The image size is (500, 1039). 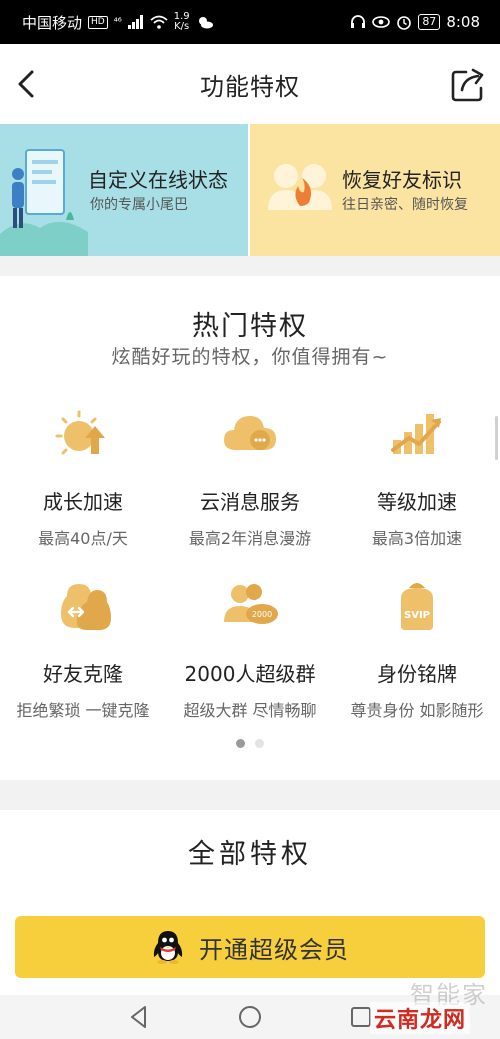 I want to click on privilege-desc: 最高2年消息漫游, so click(x=250, y=538).